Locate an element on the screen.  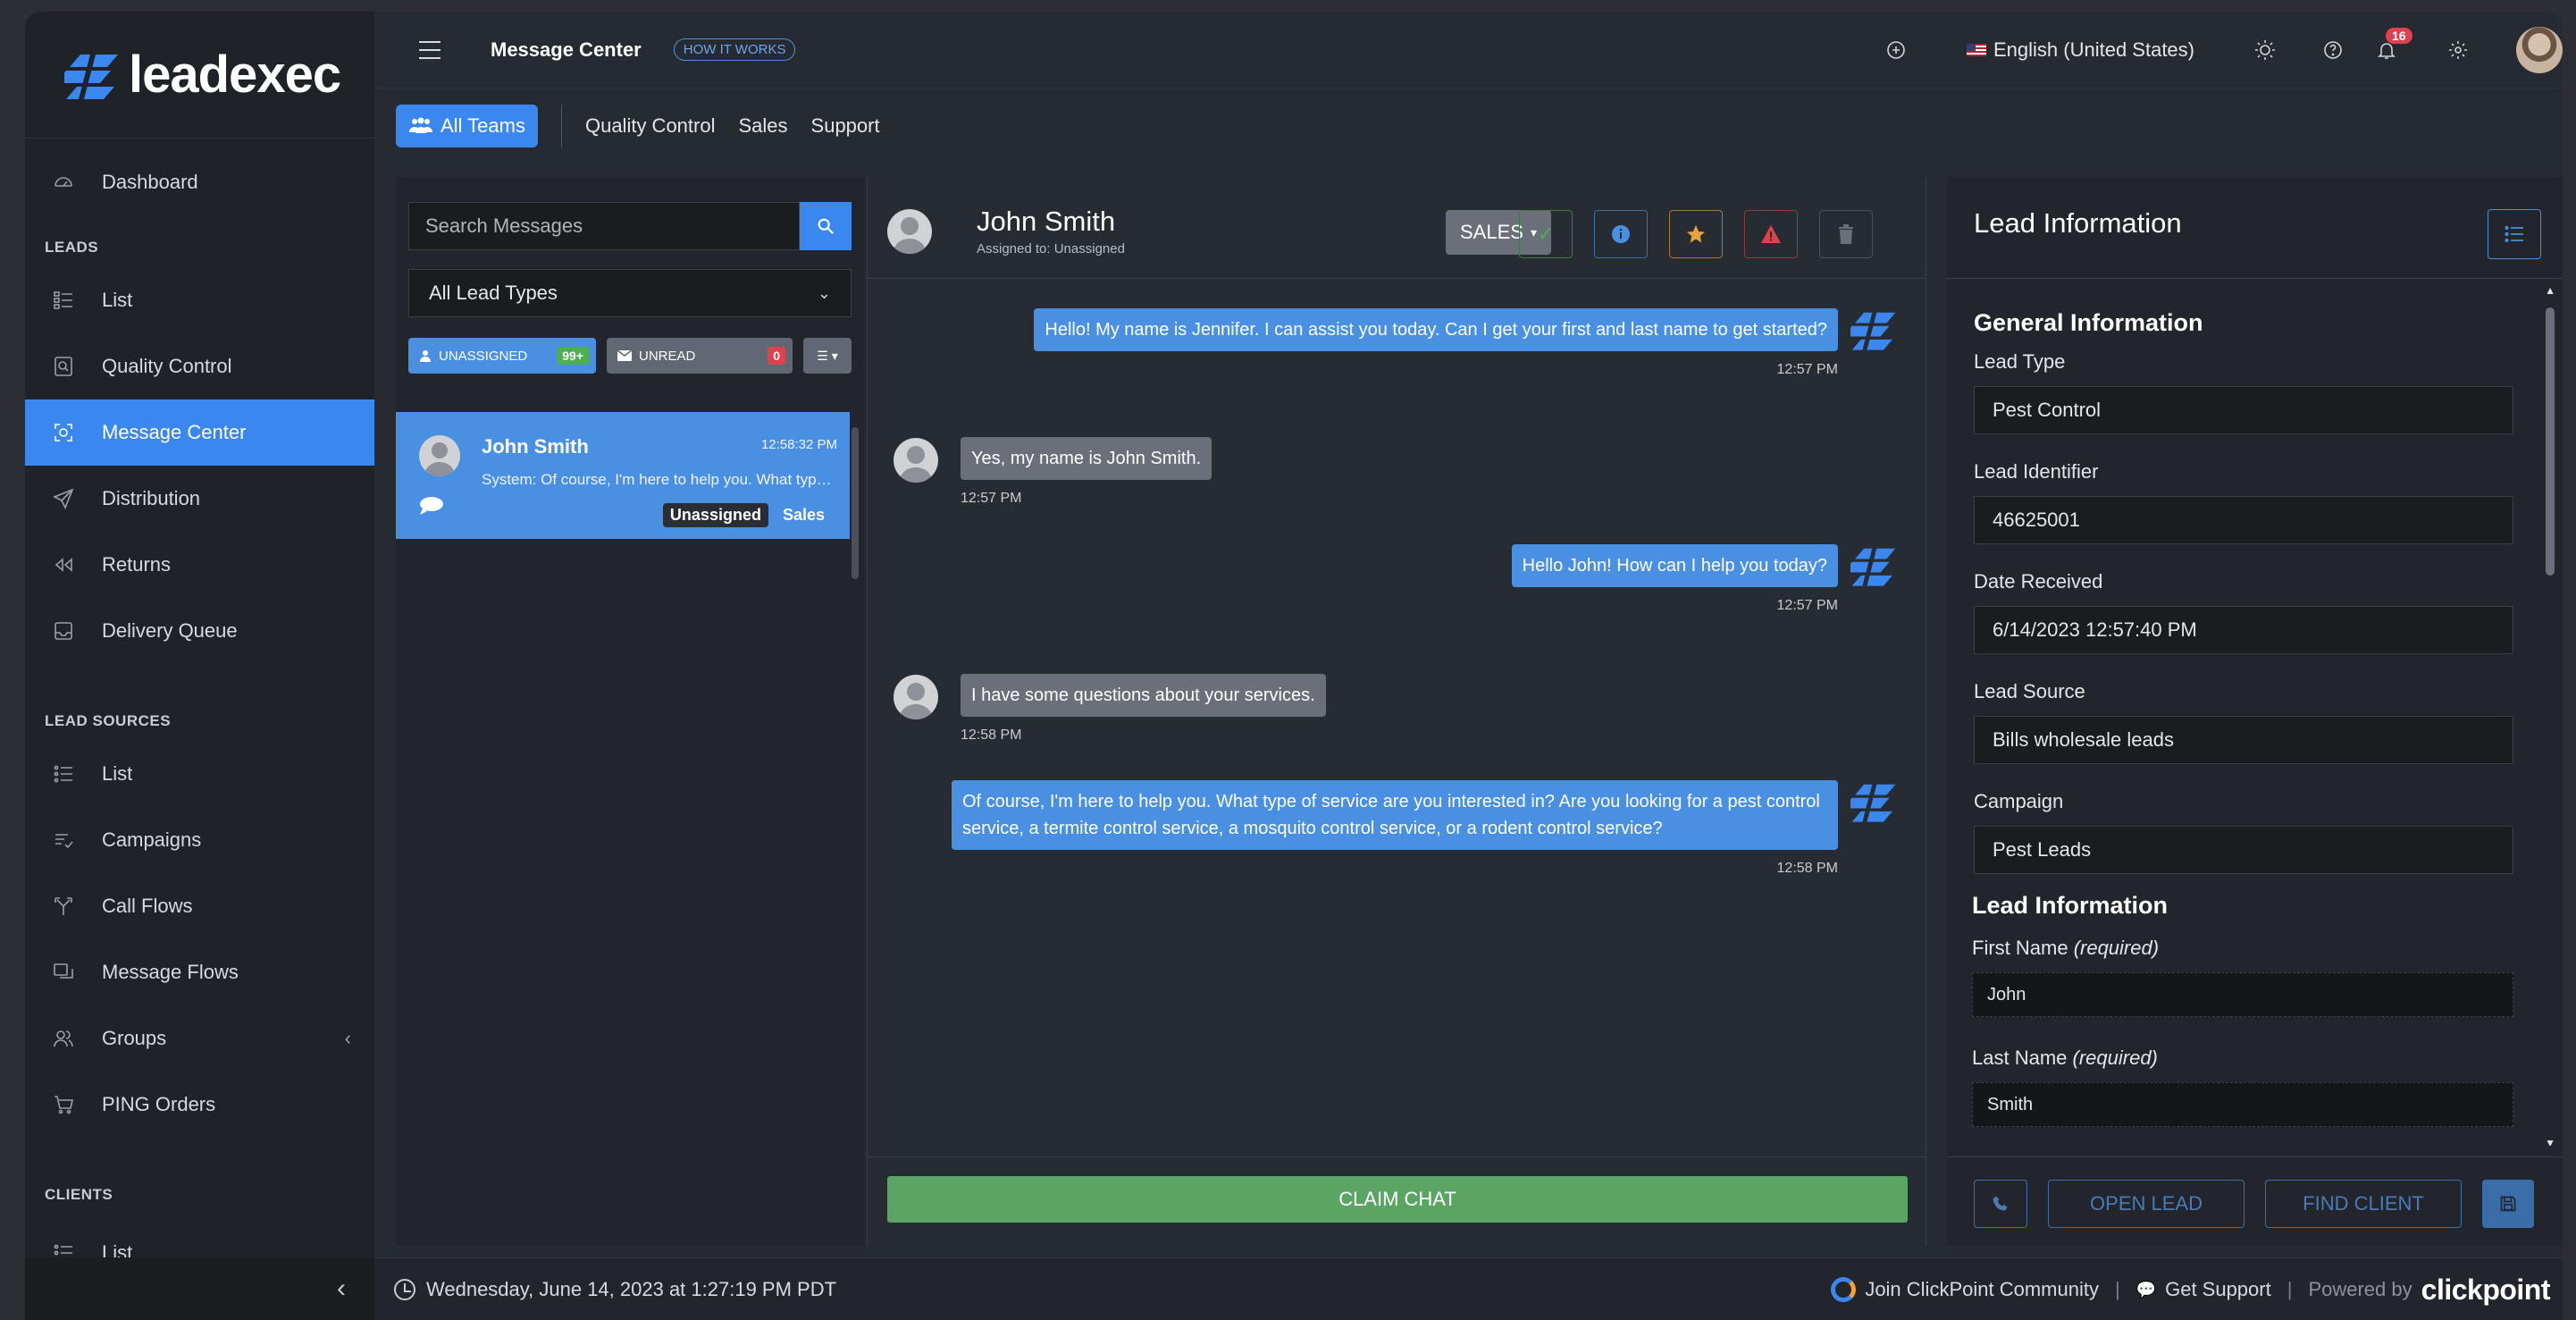
check-icon: ✓ is located at coordinates (1546, 234).